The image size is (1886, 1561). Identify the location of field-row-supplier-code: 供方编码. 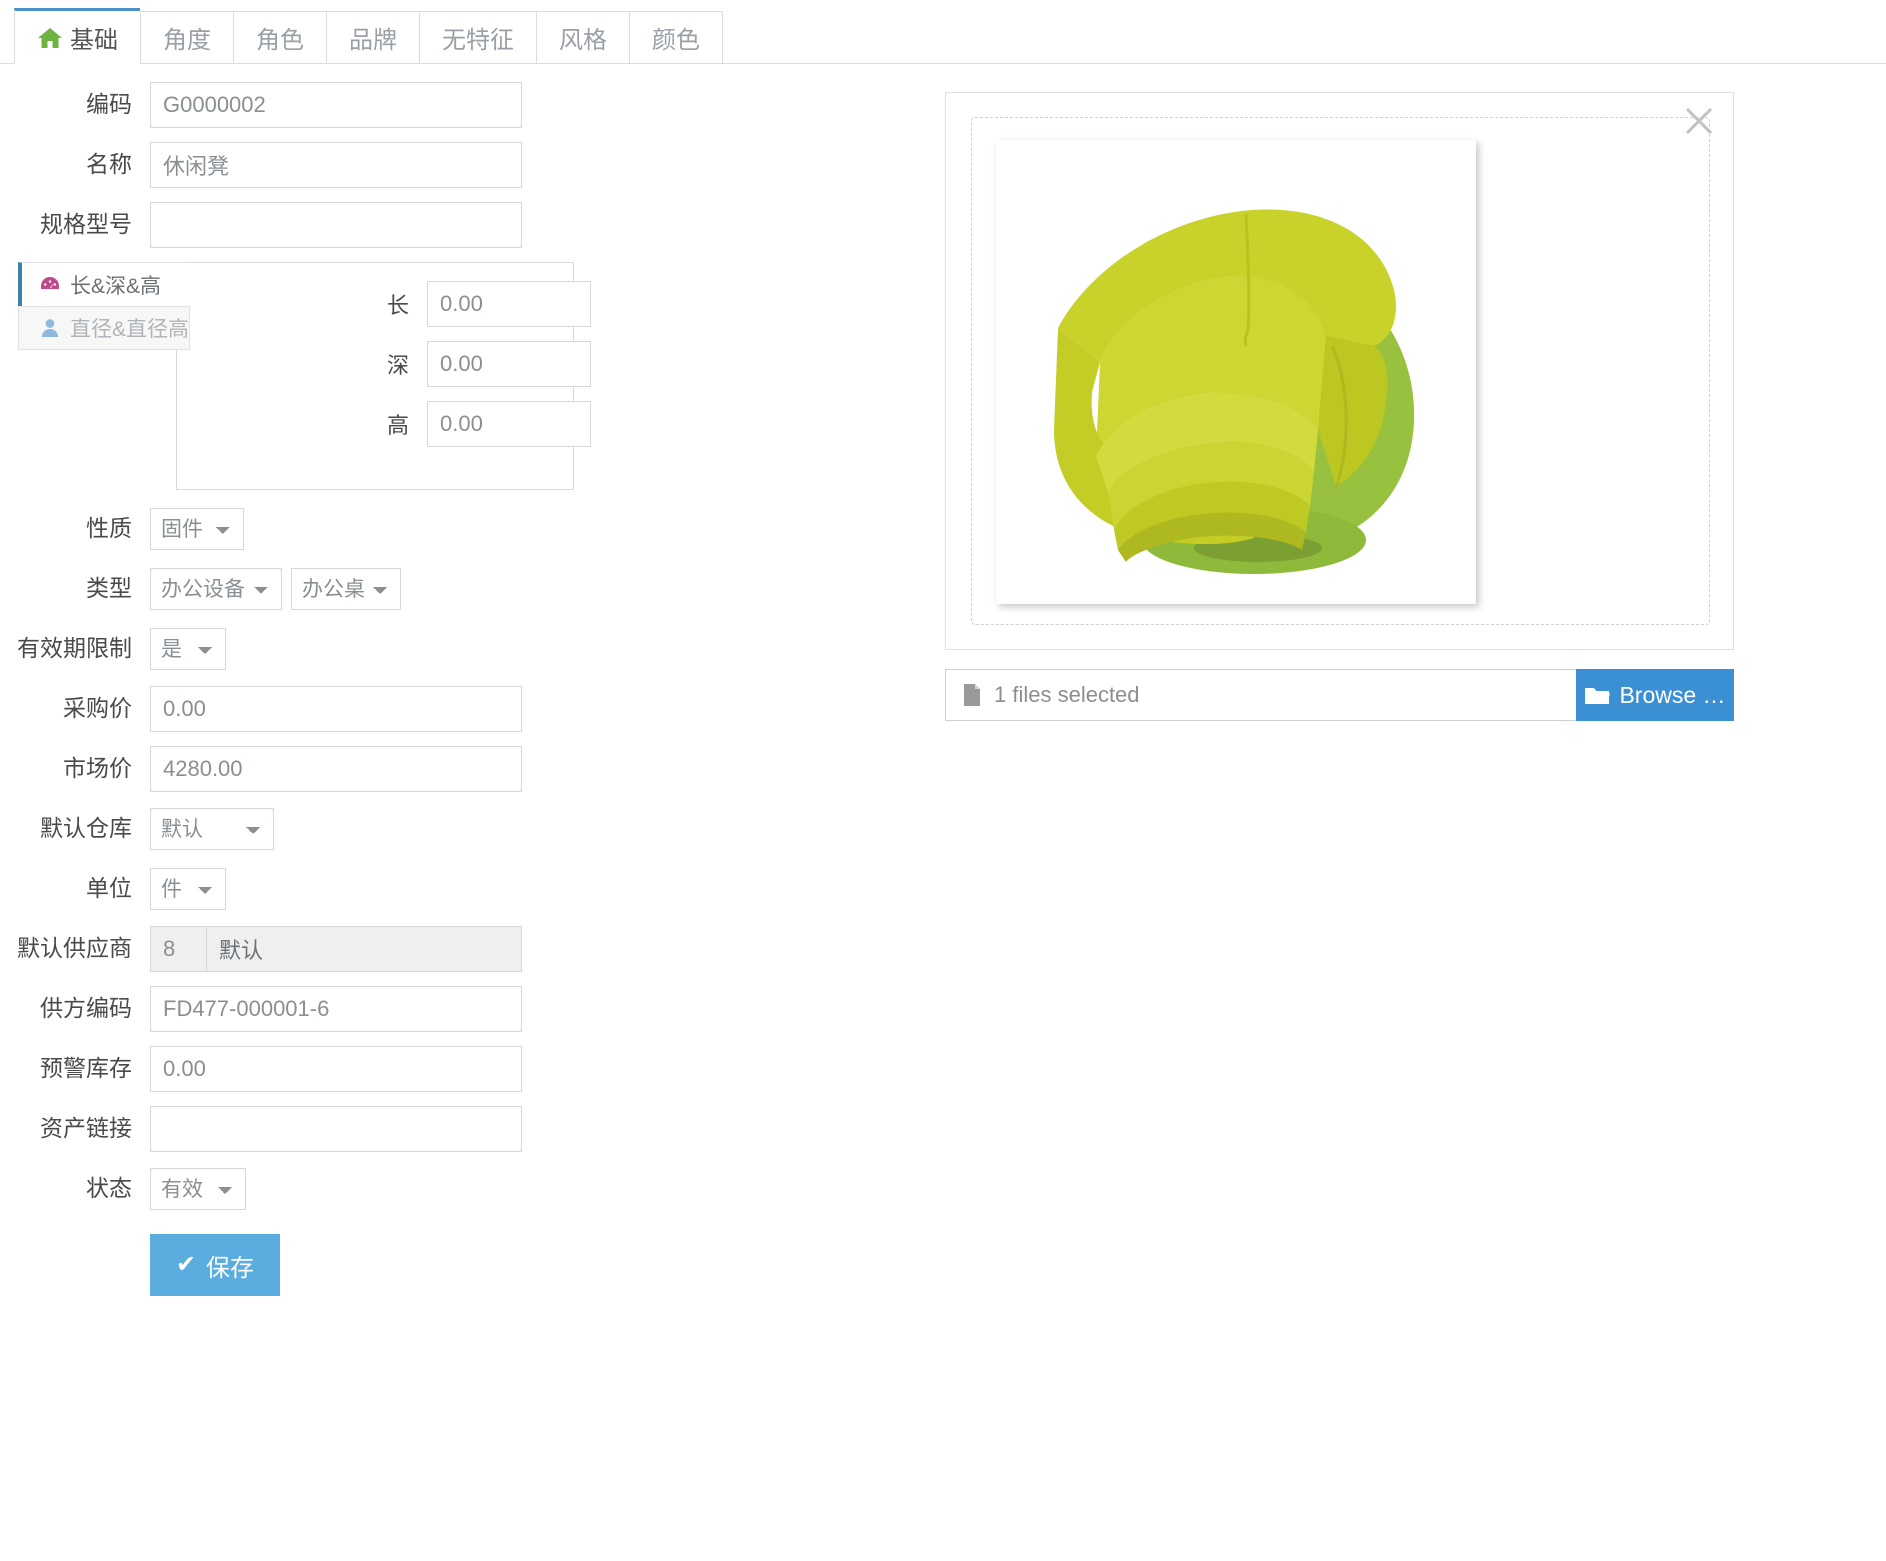
(360, 1009).